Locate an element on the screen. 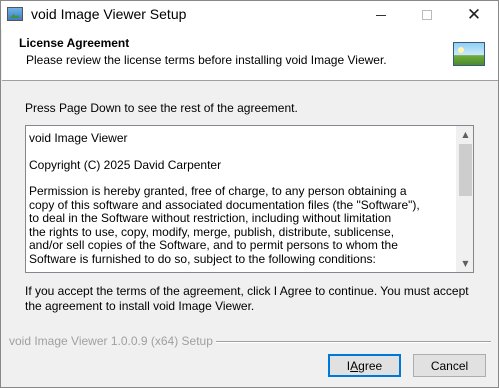  page-title: License Agreement is located at coordinates (74, 43).